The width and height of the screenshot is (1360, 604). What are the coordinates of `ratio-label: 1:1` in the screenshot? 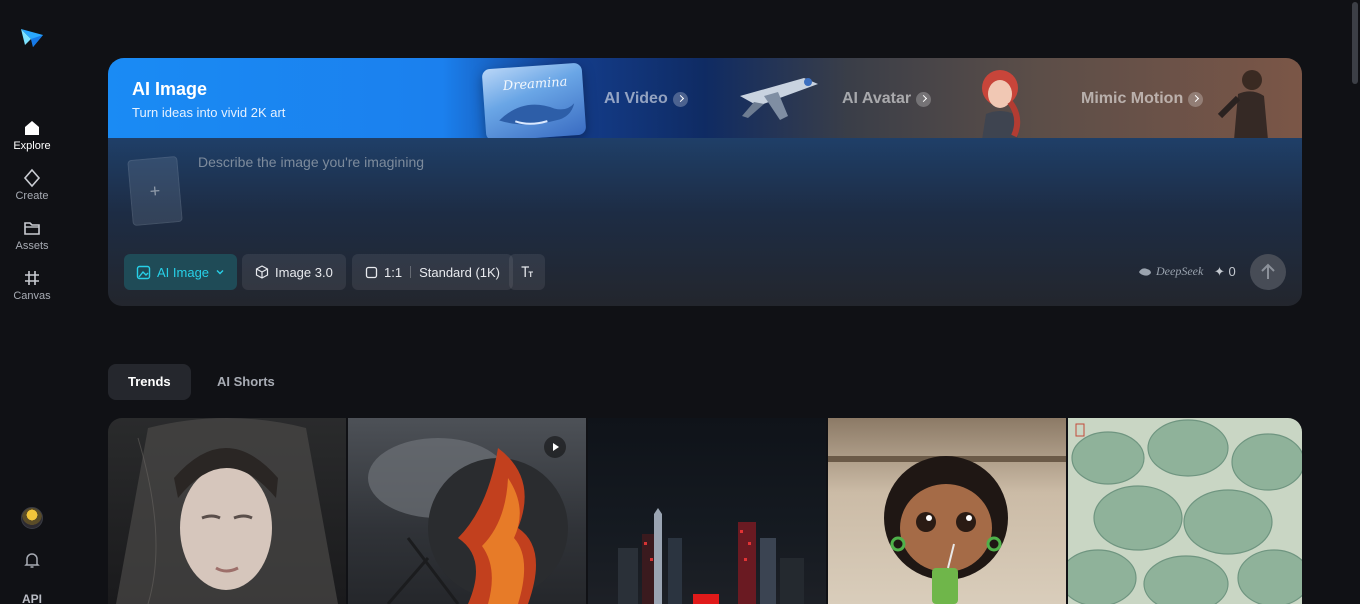 It's located at (393, 272).